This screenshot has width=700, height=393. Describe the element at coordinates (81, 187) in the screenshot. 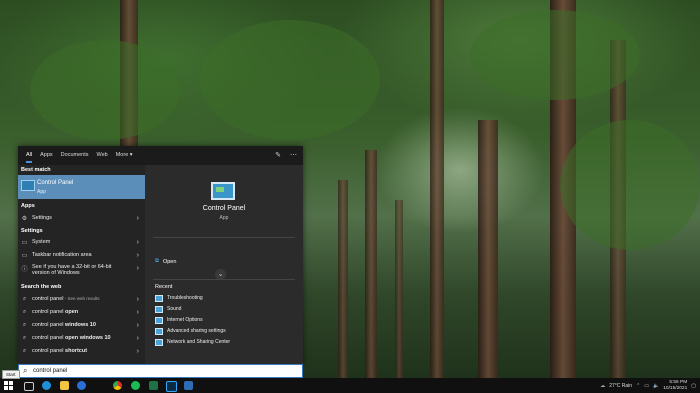

I see `best-match-control-panel: Control Panel App` at that location.